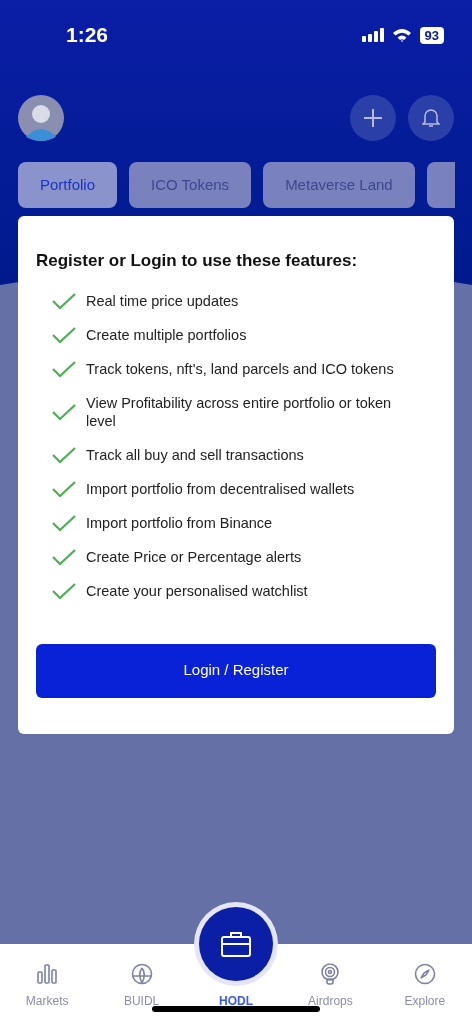 This screenshot has width=472, height=1024. What do you see at coordinates (87, 35) in the screenshot?
I see `status-time: 1:26` at bounding box center [87, 35].